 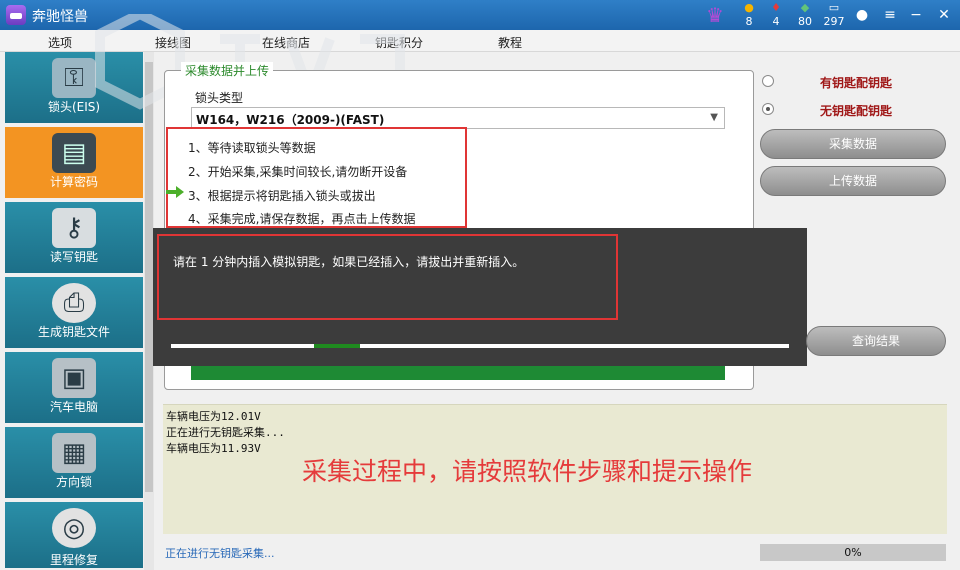 I want to click on sidebar-item-label: 锁头(EIS), so click(x=74, y=107).